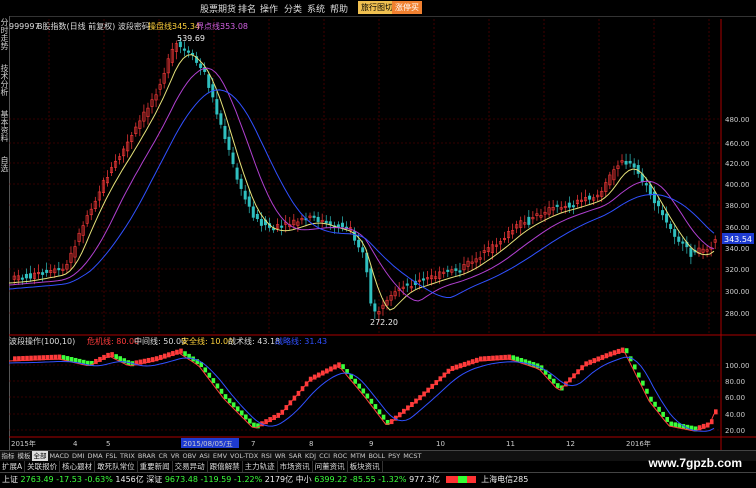  I want to click on menu-futures: 股票期货, so click(218, 8).